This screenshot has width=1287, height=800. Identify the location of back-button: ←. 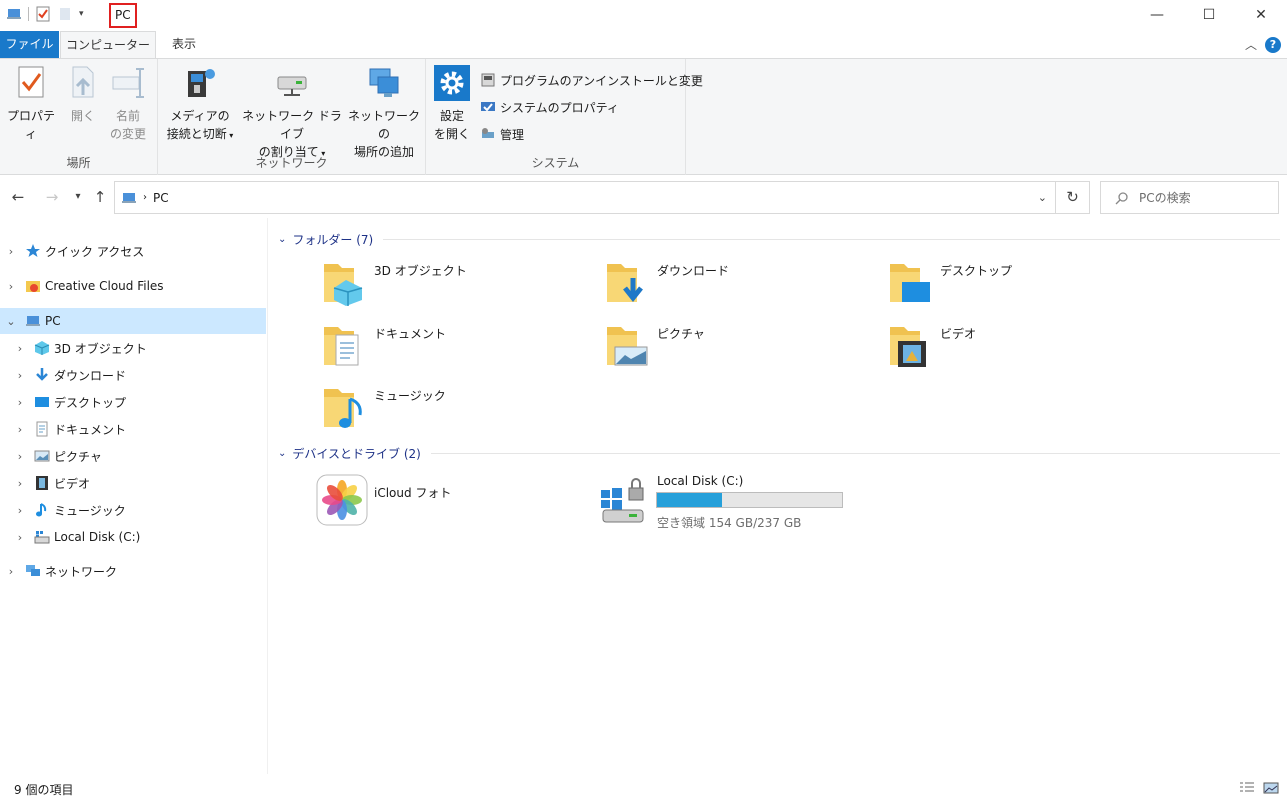
(18, 197).